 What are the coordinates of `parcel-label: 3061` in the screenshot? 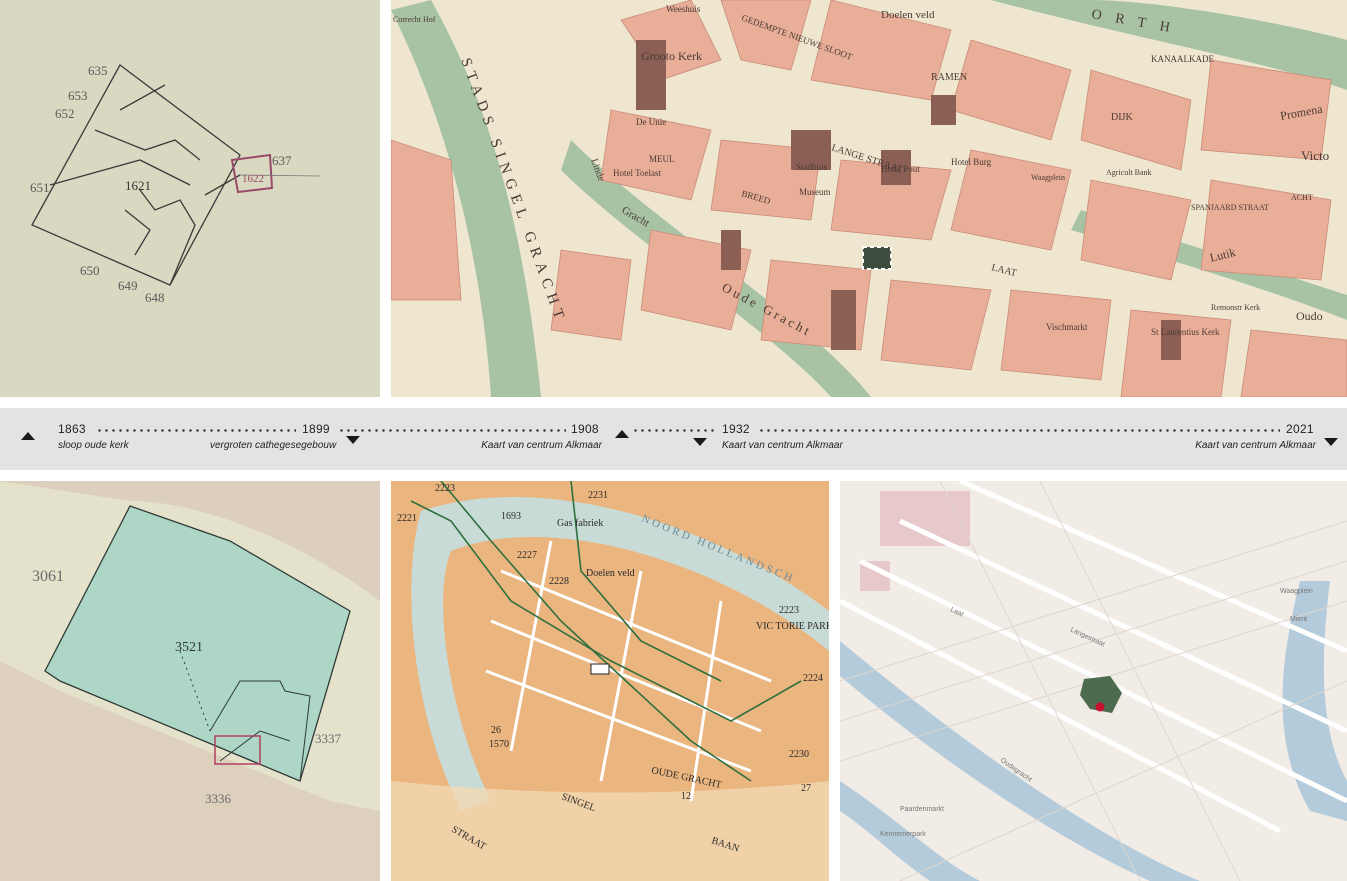 It's located at (48, 576).